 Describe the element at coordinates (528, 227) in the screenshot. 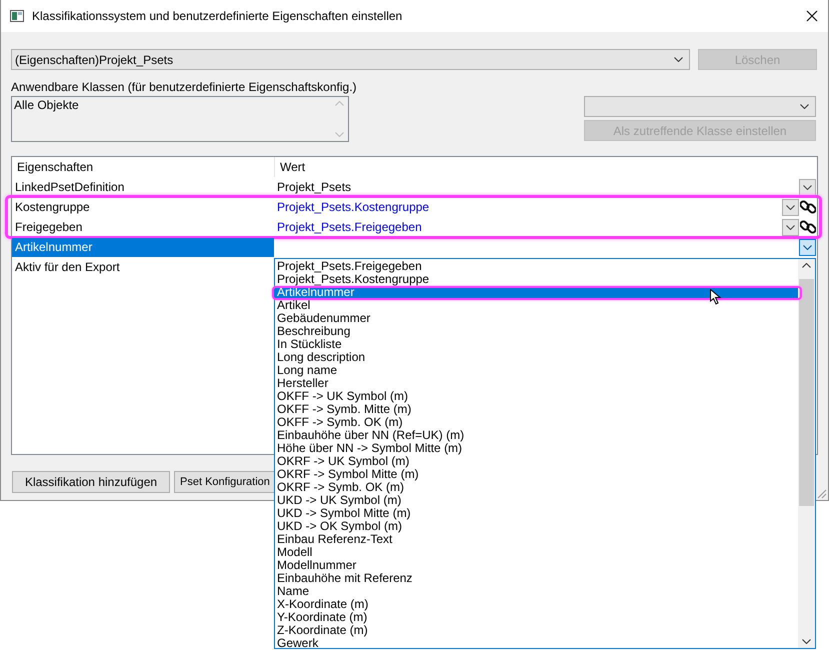

I see `property-value: Projekt_Psets.Freigegeben` at that location.